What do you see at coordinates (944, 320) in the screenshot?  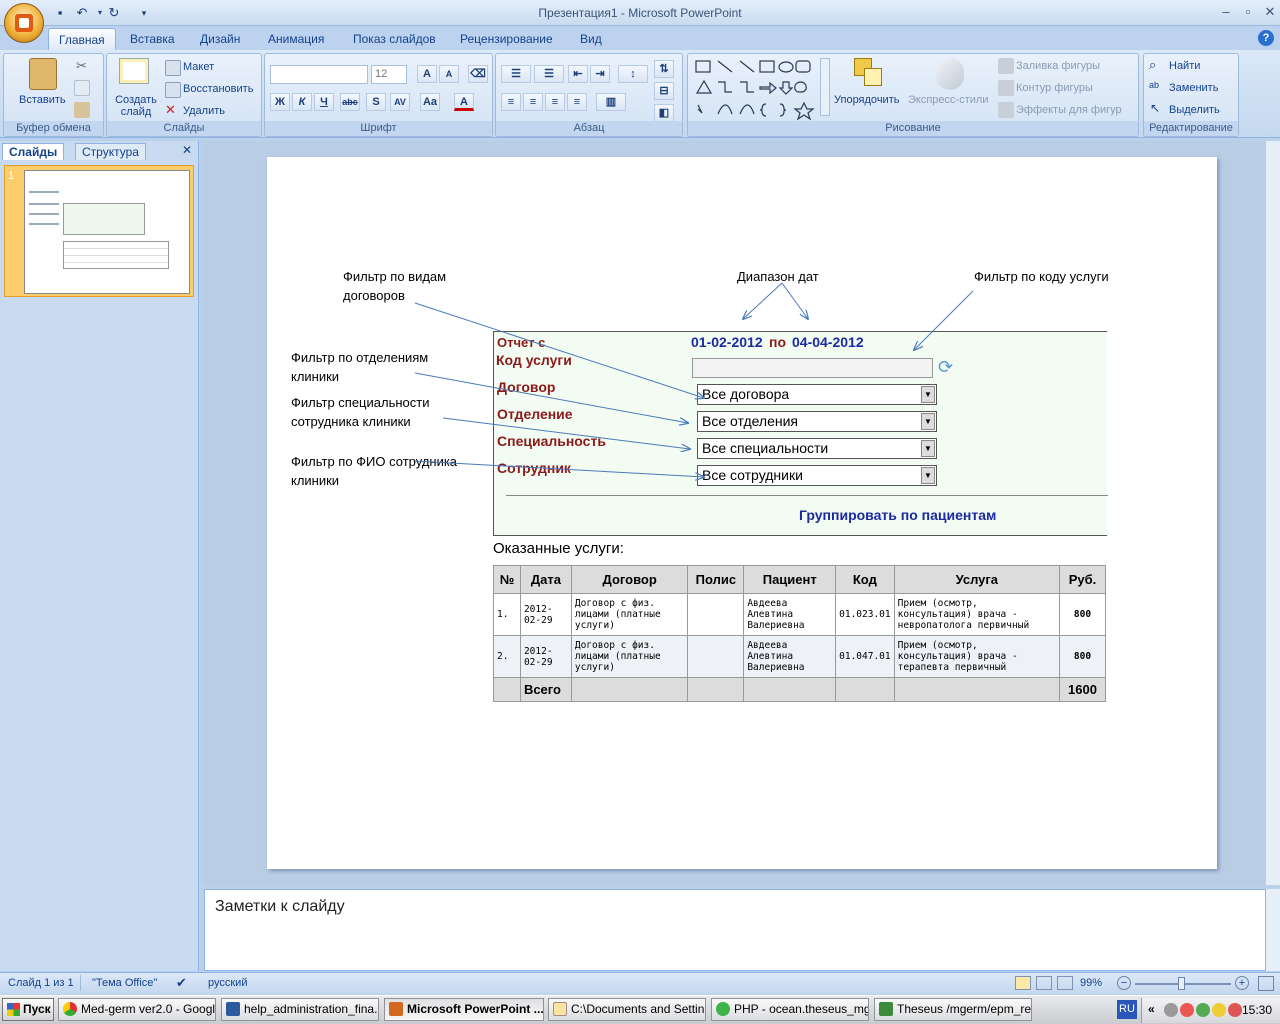 I see `arrow-service-code` at bounding box center [944, 320].